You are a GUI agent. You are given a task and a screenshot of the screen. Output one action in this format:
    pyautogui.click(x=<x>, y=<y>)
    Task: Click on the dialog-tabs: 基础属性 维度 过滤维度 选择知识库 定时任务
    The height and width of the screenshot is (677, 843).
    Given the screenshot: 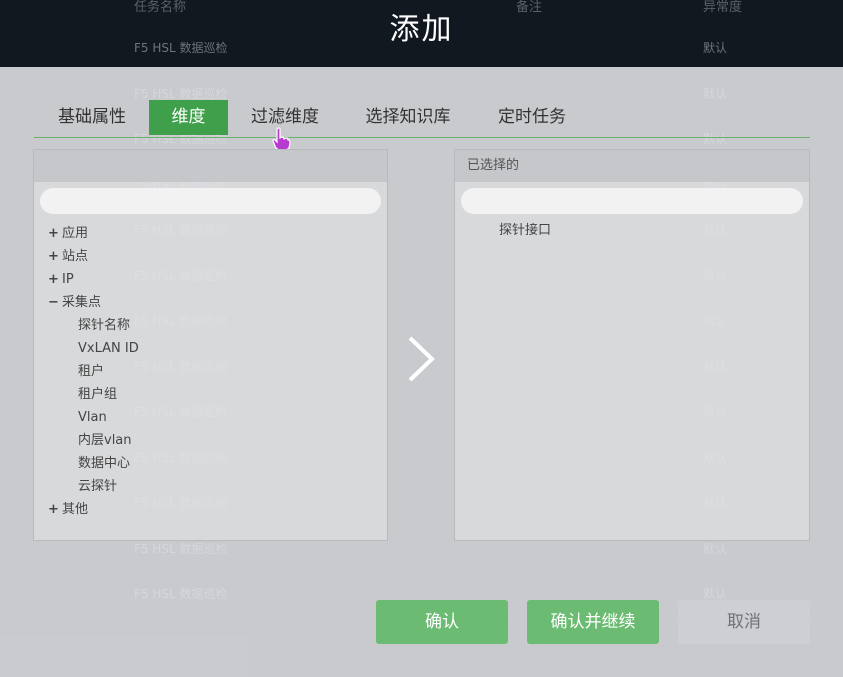 What is the action you would take?
    pyautogui.click(x=422, y=119)
    